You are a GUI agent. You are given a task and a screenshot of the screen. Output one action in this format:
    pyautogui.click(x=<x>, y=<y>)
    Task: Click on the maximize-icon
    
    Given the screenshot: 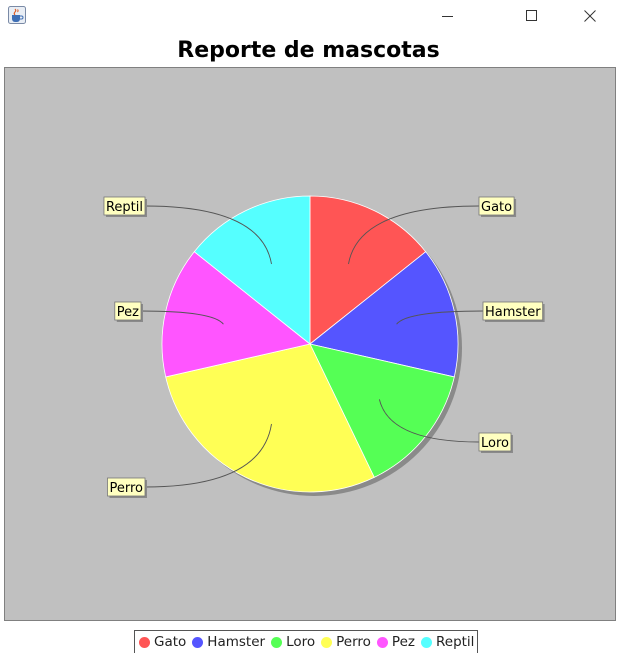 What is the action you would take?
    pyautogui.click(x=531, y=15)
    